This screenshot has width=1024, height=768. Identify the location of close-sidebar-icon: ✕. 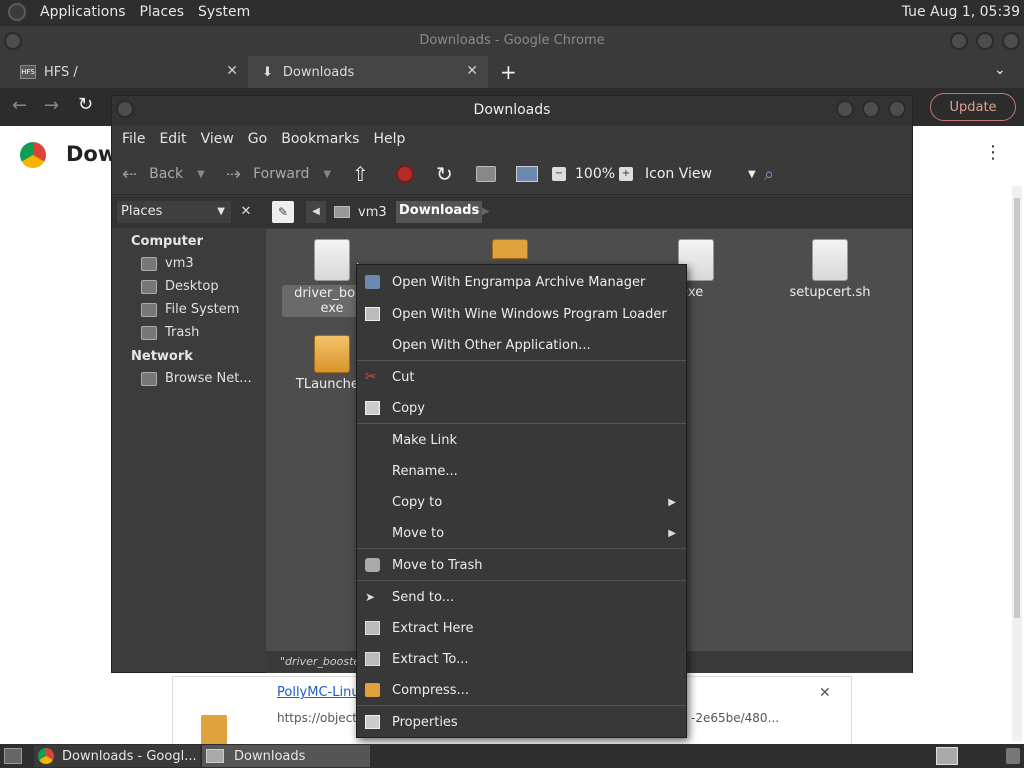
(246, 212).